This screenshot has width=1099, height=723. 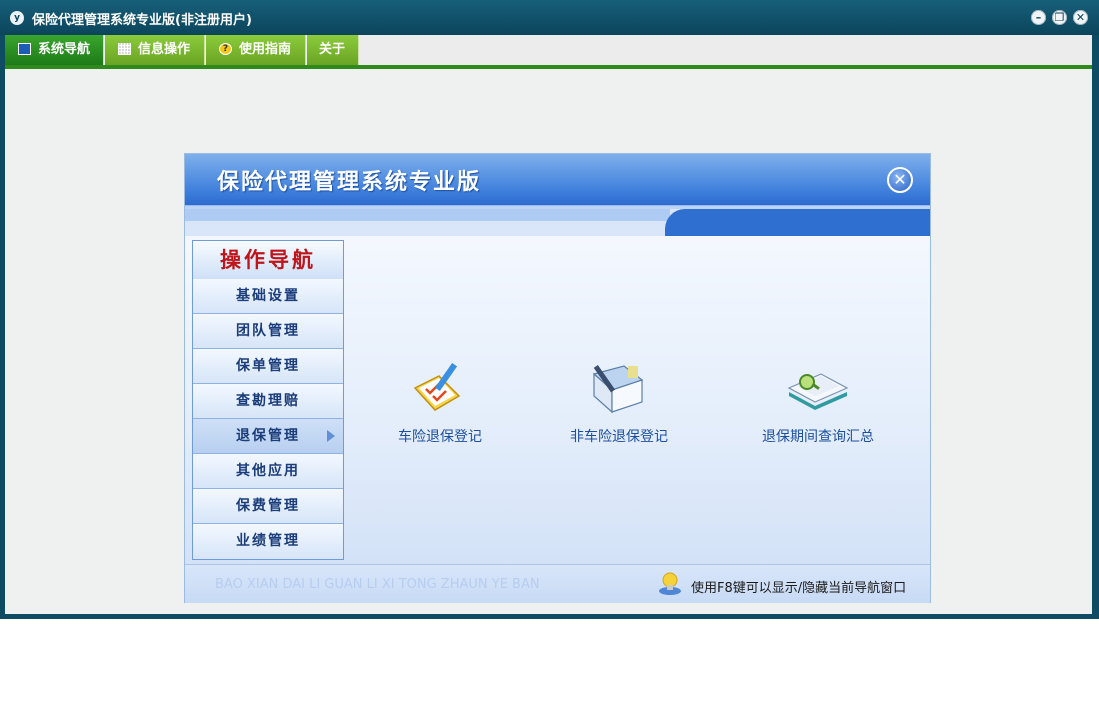 I want to click on grid-icon, so click(x=124, y=49).